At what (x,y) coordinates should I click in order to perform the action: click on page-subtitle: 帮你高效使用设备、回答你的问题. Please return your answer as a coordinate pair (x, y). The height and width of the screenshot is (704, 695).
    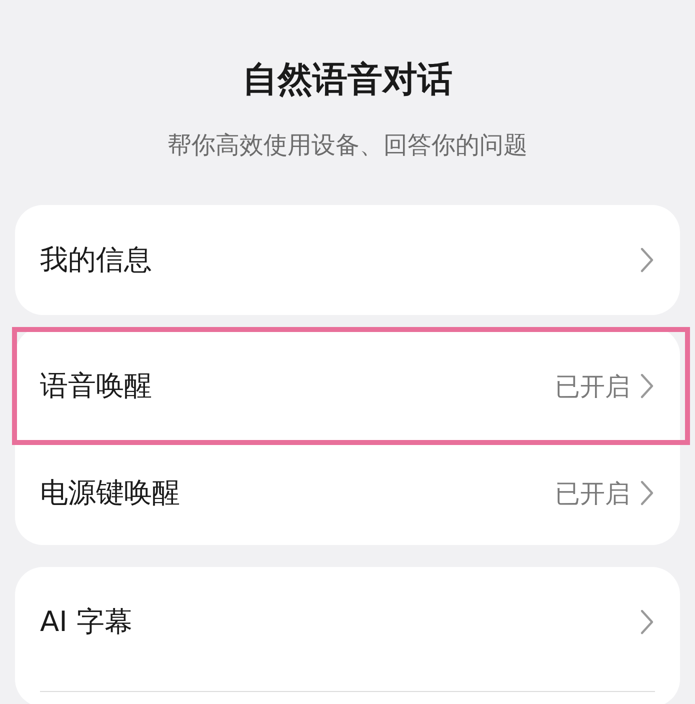
    Looking at the image, I should click on (348, 145).